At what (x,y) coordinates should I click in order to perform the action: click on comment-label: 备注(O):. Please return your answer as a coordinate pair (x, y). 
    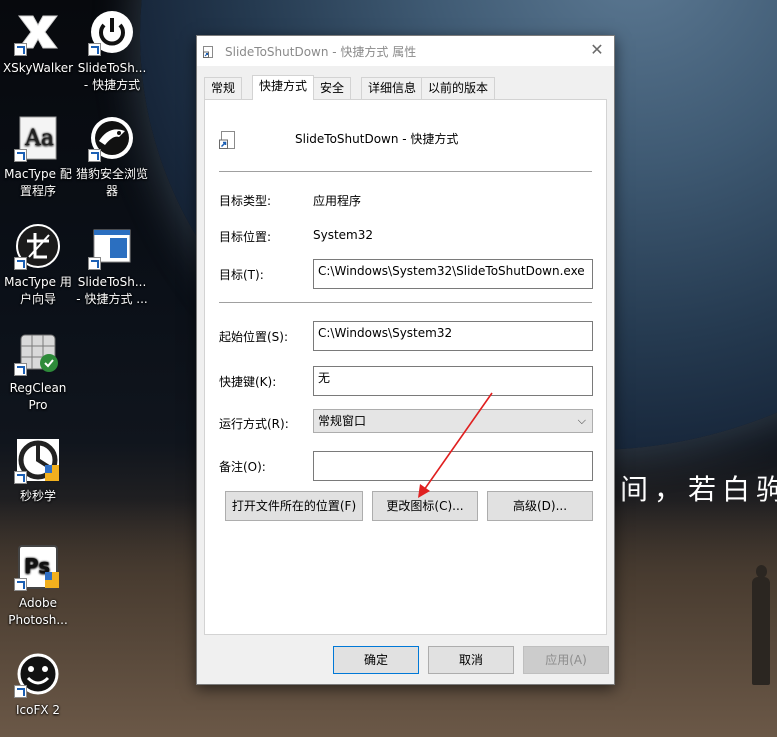
    Looking at the image, I should click on (242, 467).